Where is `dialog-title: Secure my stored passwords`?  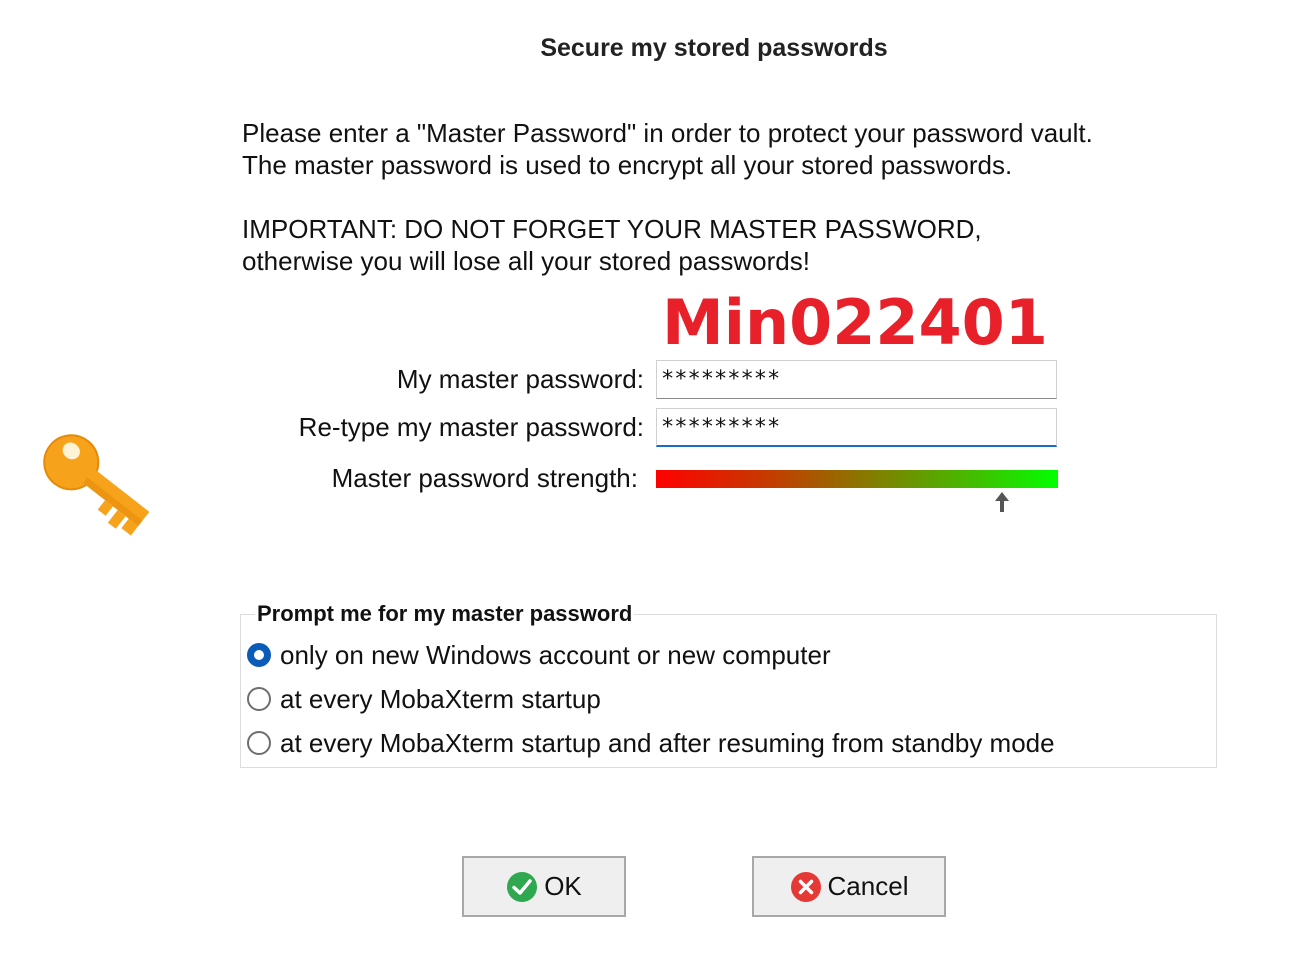
dialog-title: Secure my stored passwords is located at coordinates (714, 48).